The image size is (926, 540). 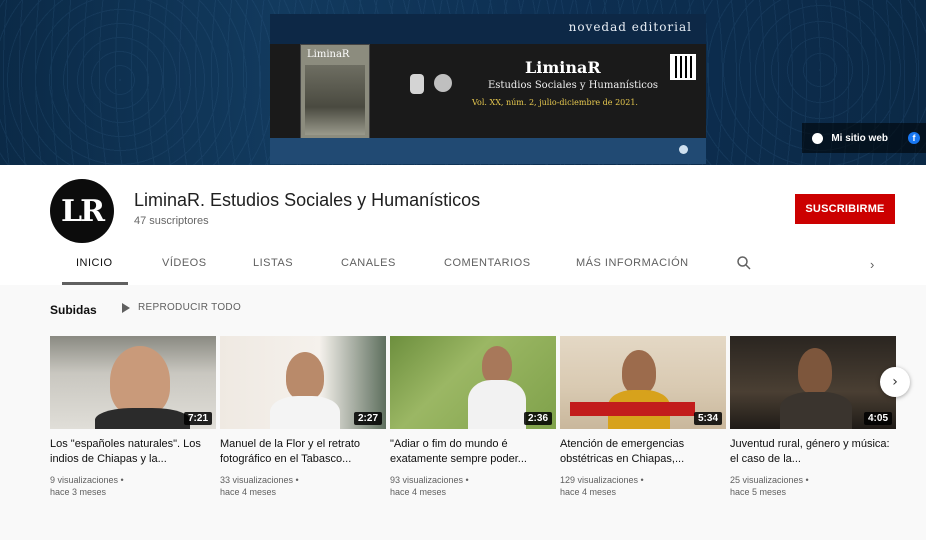 What do you see at coordinates (171, 221) in the screenshot?
I see `subscriber-count: 47 suscriptores` at bounding box center [171, 221].